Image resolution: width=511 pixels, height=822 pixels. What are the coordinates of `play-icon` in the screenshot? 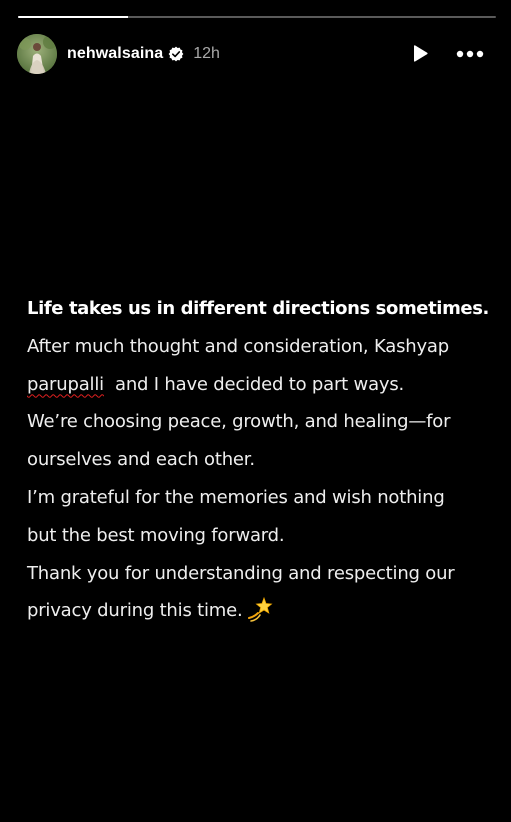 It's located at (421, 53).